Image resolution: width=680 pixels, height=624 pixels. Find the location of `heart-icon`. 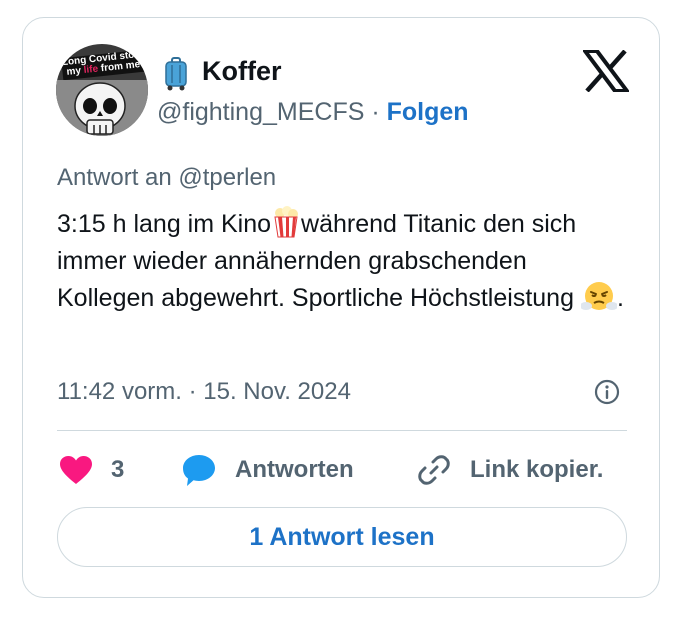

heart-icon is located at coordinates (76, 470).